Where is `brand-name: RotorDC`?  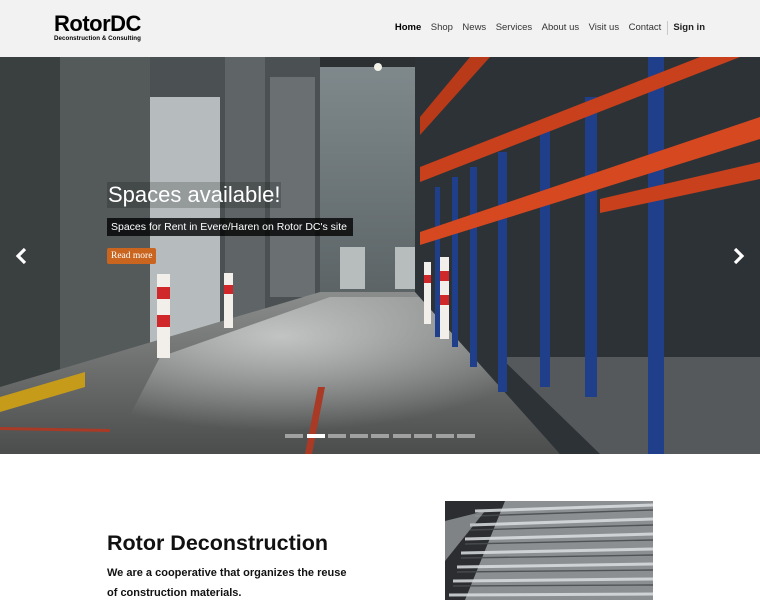
brand-name: RotorDC is located at coordinates (97, 24).